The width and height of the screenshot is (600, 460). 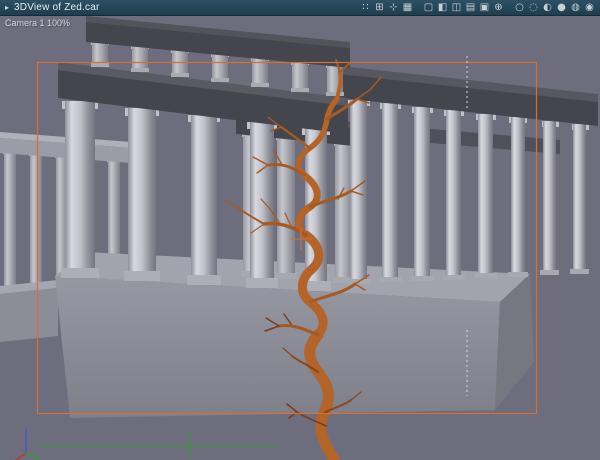 What do you see at coordinates (428, 7) in the screenshot?
I see `wireframe-view-icon: ▢` at bounding box center [428, 7].